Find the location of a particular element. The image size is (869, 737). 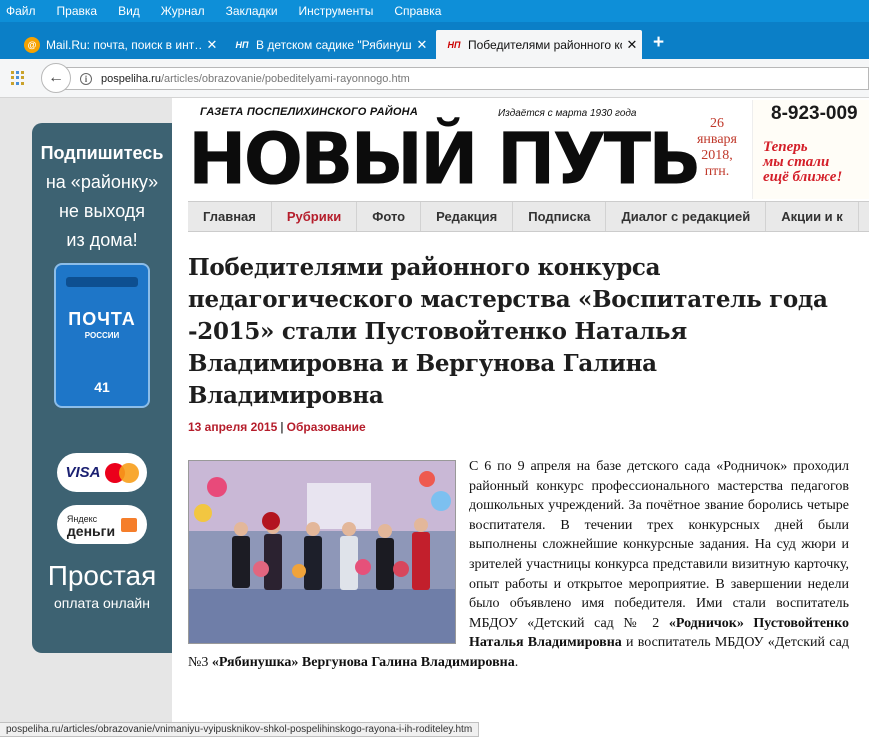

article-date: 13 апреля 2015 is located at coordinates (233, 427).